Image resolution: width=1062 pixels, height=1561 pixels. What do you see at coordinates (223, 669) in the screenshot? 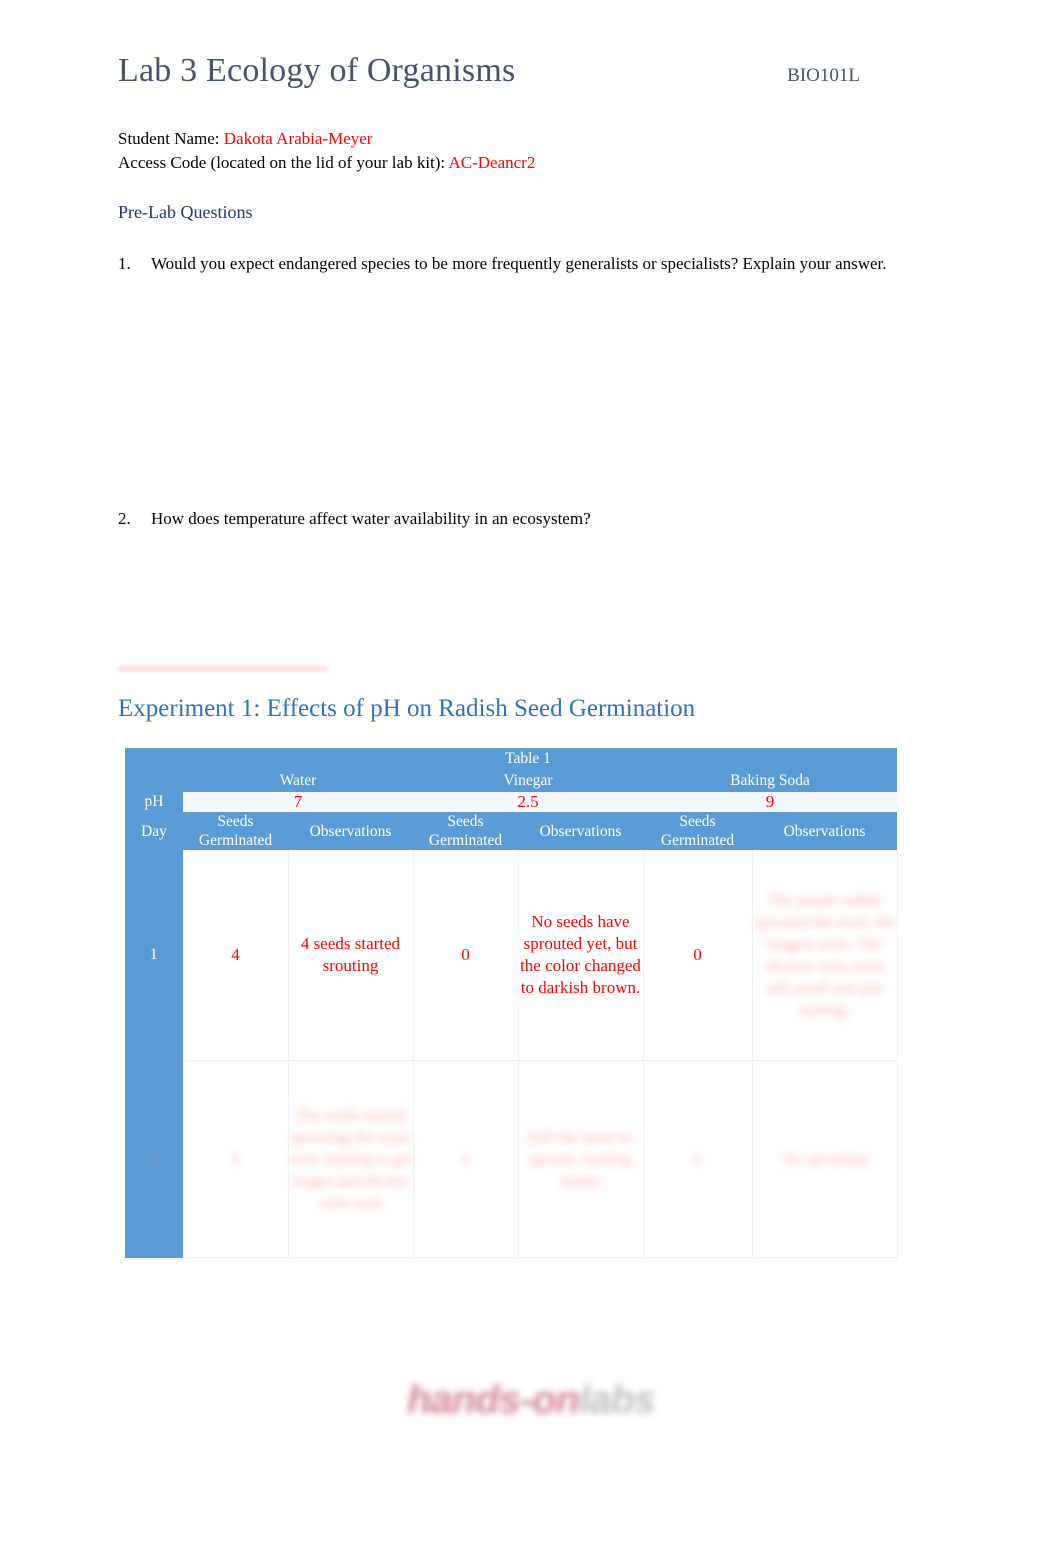
I see `section-divider-rule` at bounding box center [223, 669].